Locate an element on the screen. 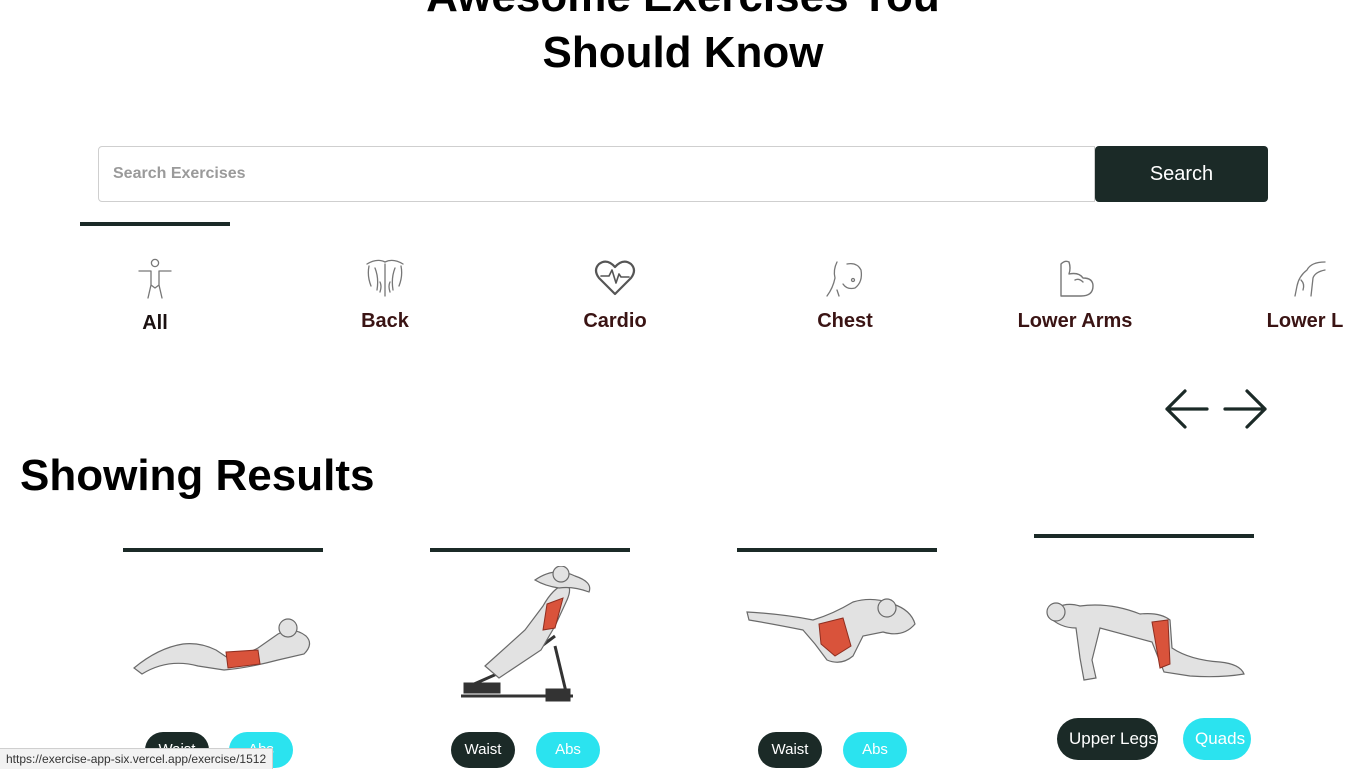 The height and width of the screenshot is (769, 1366). category-all: All is located at coordinates (155, 285).